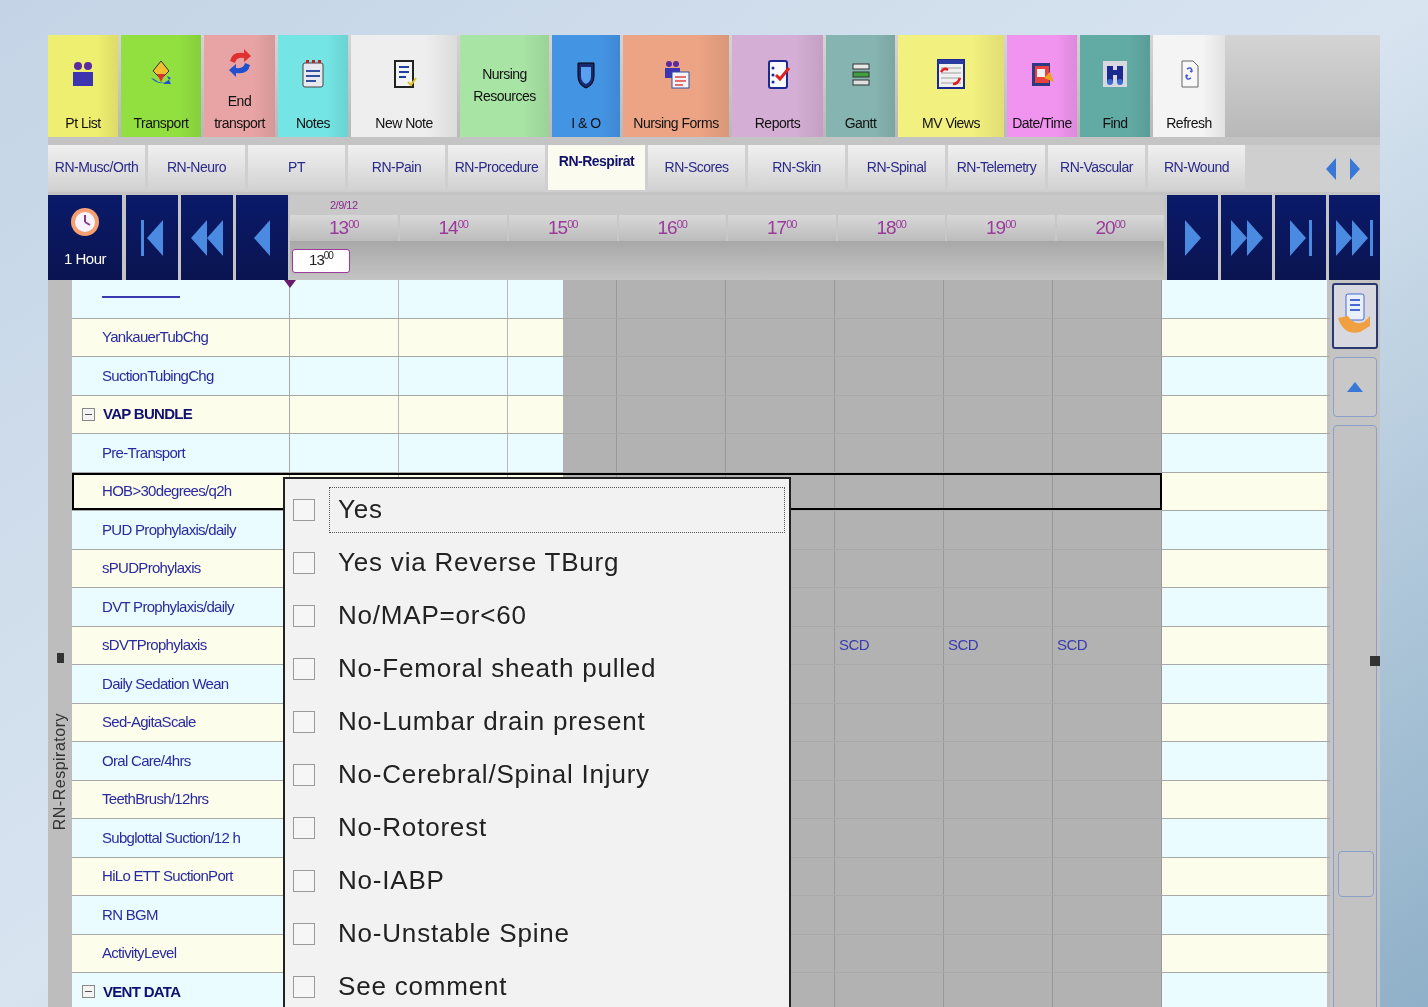  I want to click on row-label: Oral Care/4hrs, so click(146, 760).